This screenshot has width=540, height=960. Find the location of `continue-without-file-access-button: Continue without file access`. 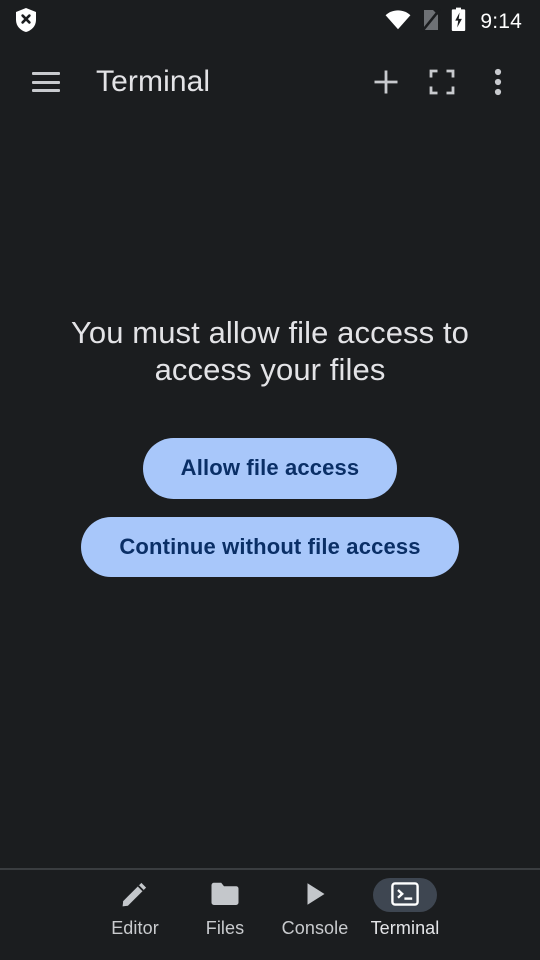

continue-without-file-access-button: Continue without file access is located at coordinates (270, 546).